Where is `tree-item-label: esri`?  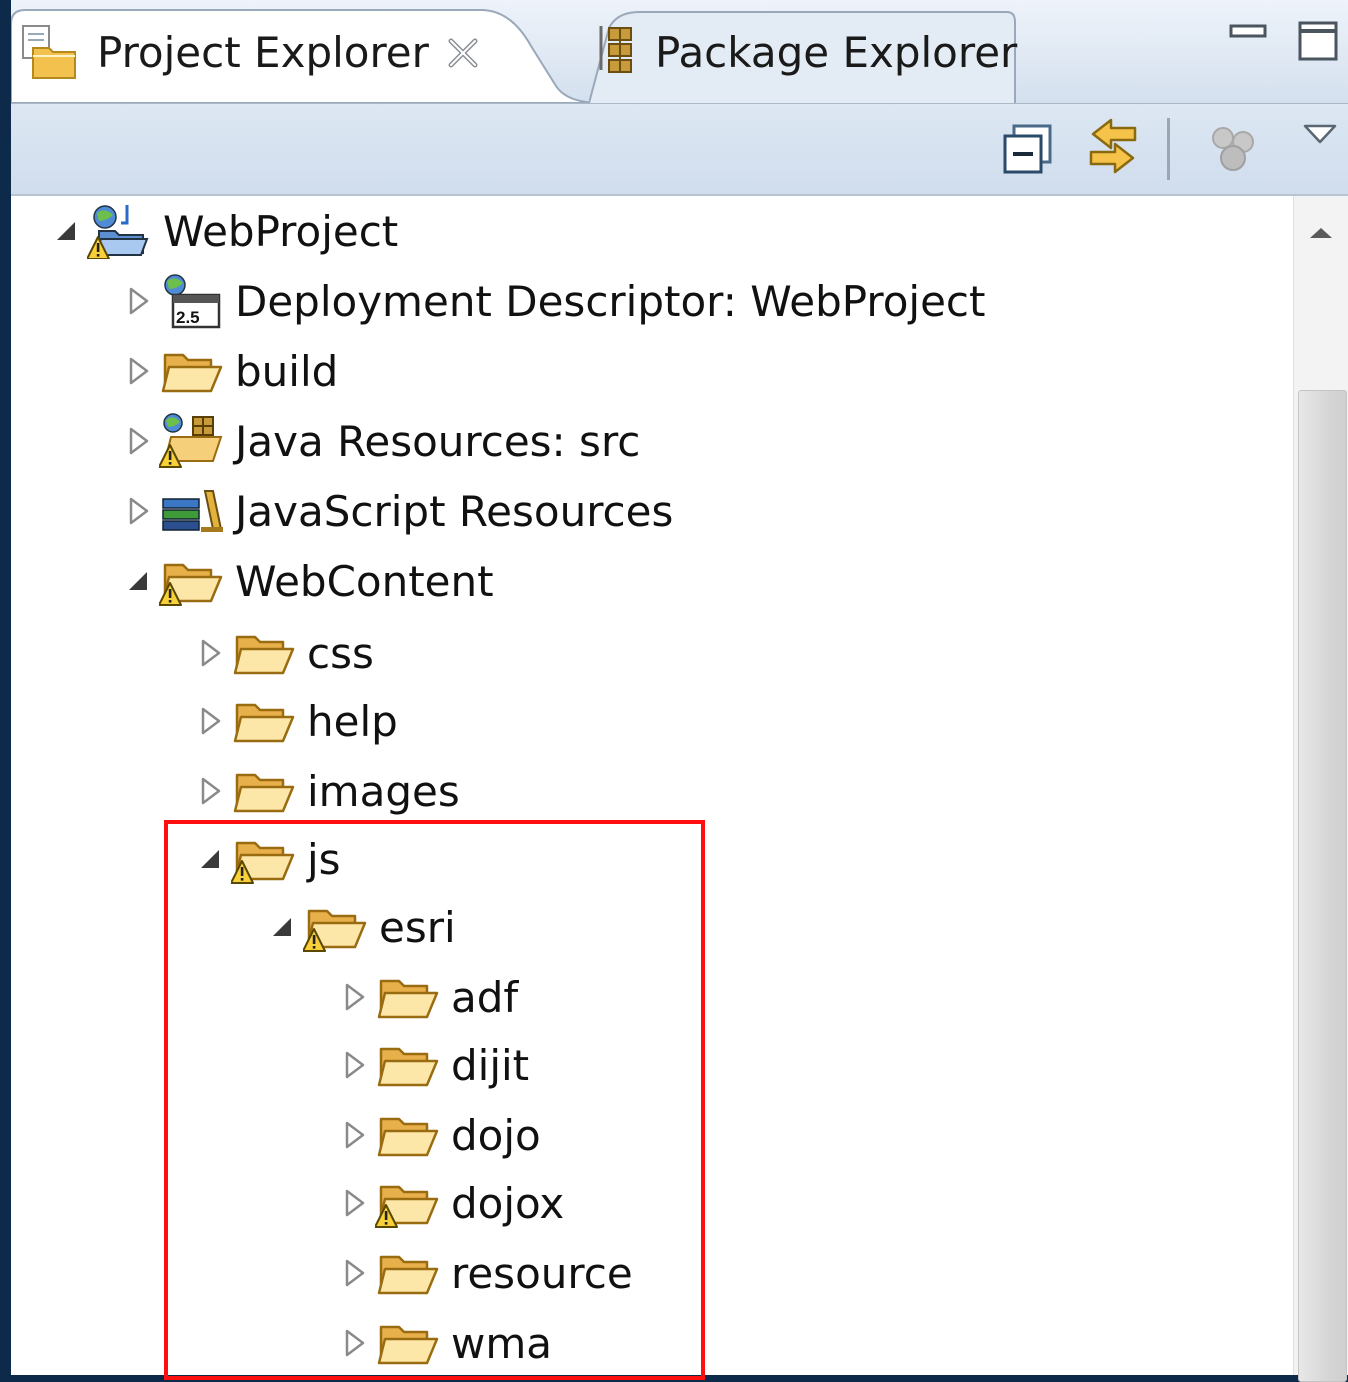
tree-item-label: esri is located at coordinates (417, 927).